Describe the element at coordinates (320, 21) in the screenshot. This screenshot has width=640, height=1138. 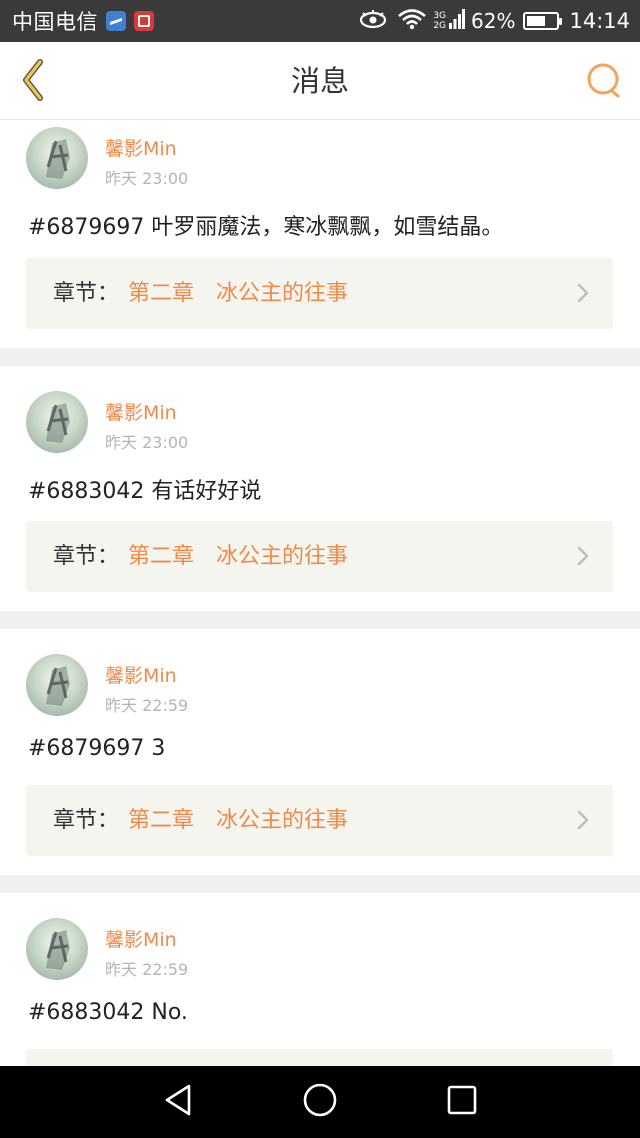
I see `status-bar: 中国电信 3G 2G 62% 14:14` at that location.